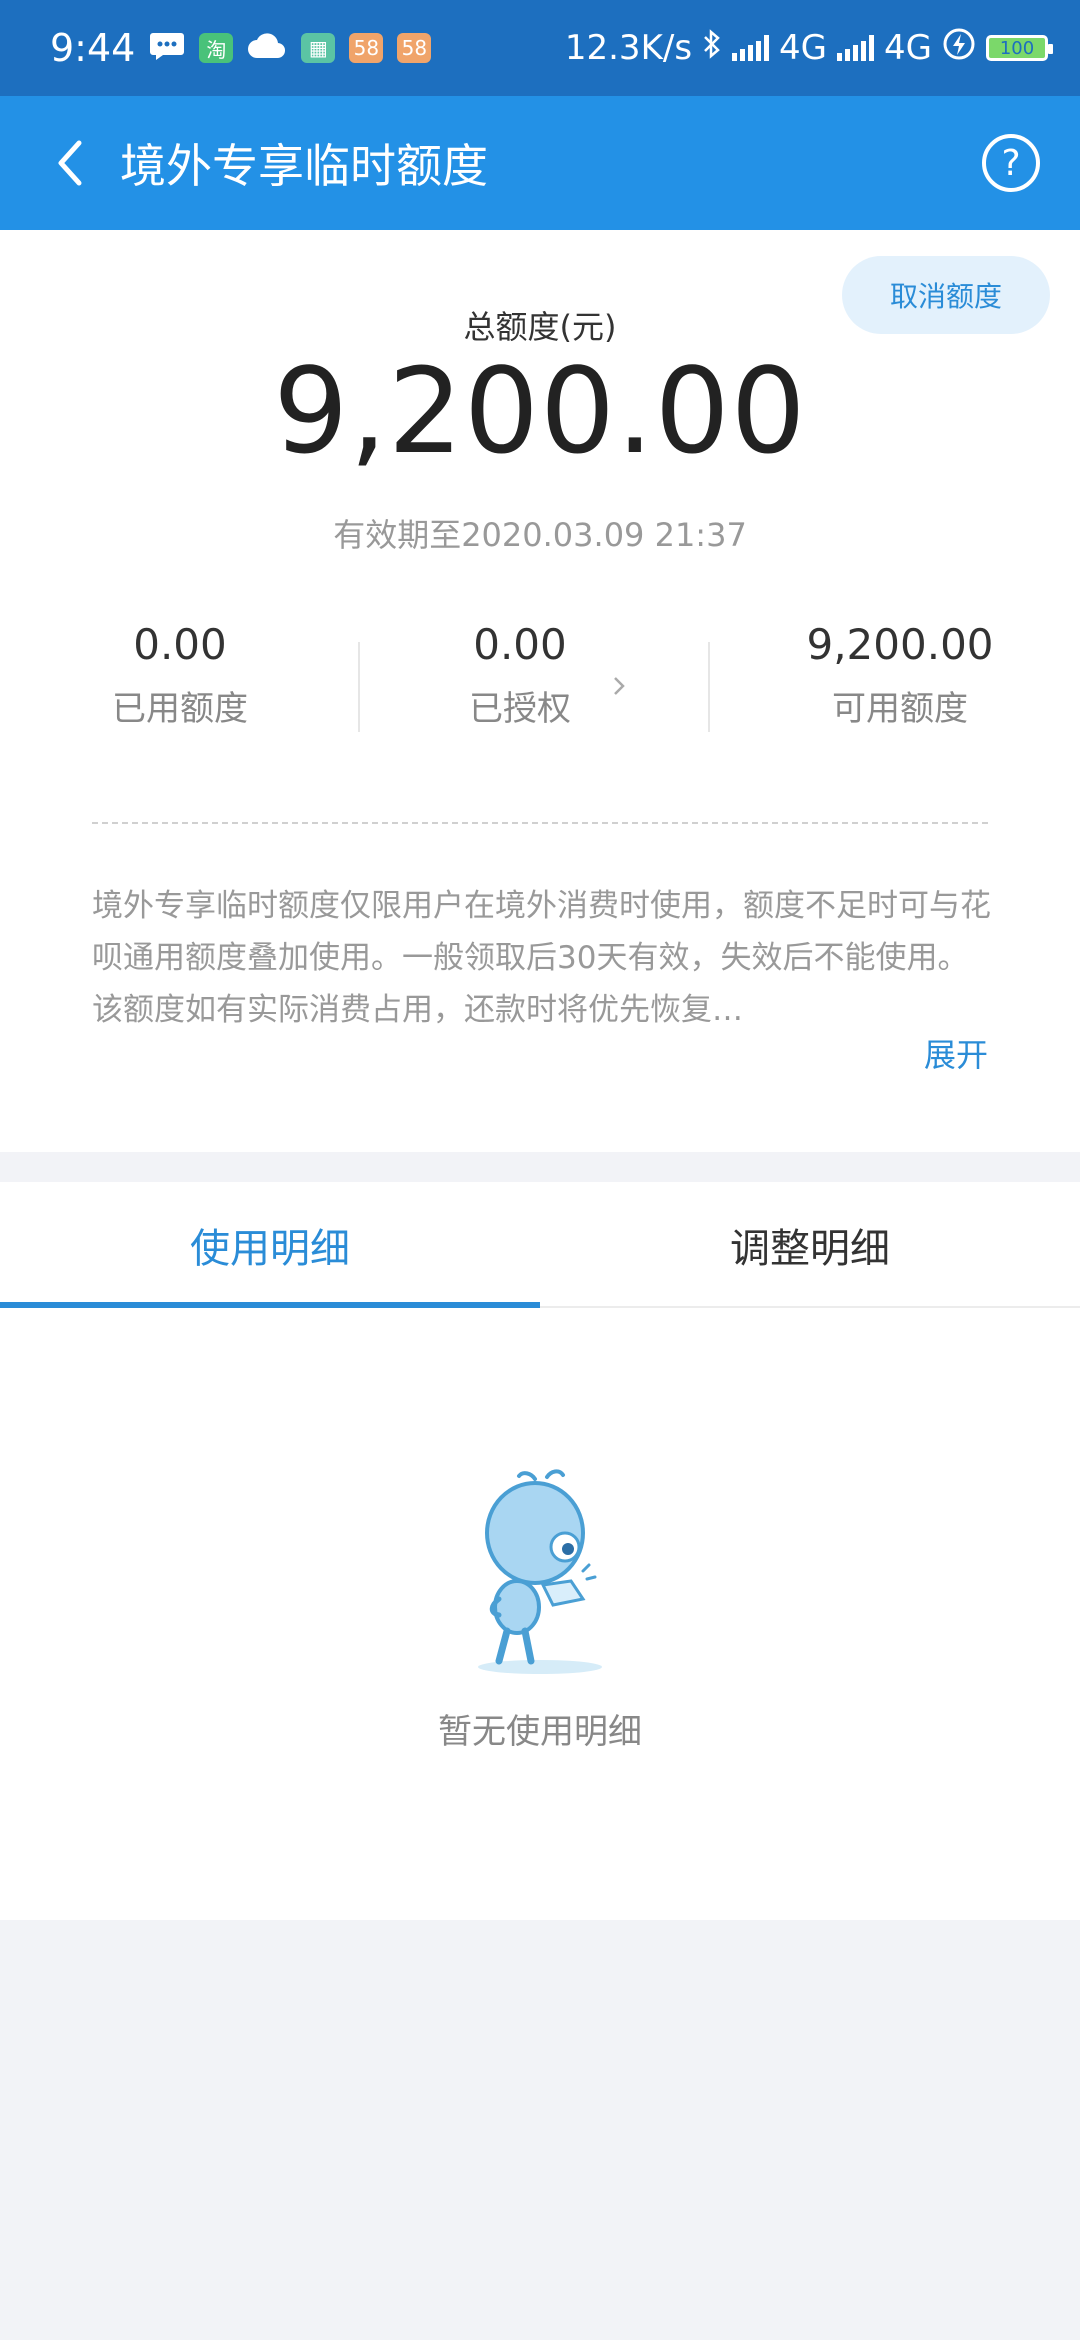  Describe the element at coordinates (1019, 48) in the screenshot. I see `battery-icon: 100` at that location.